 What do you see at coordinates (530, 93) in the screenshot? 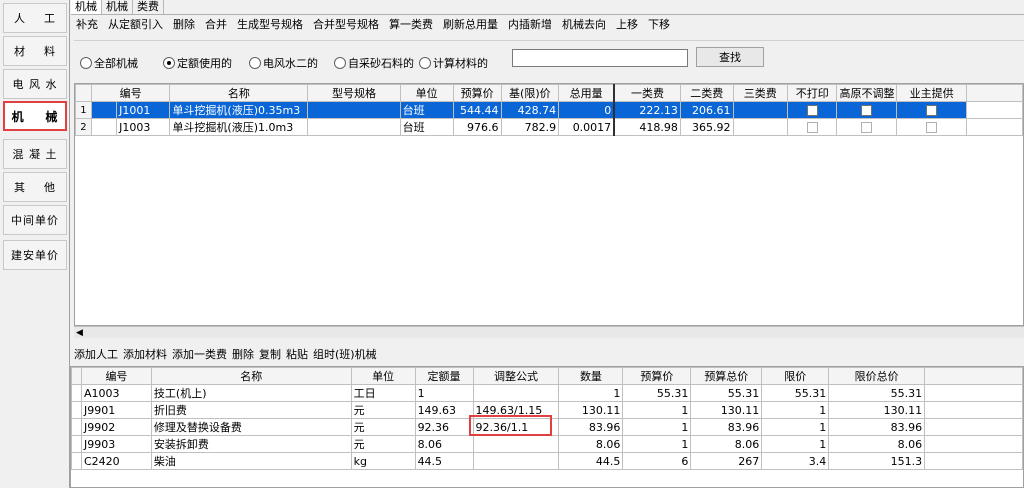
I see `column-header: 基(限)价` at bounding box center [530, 93].